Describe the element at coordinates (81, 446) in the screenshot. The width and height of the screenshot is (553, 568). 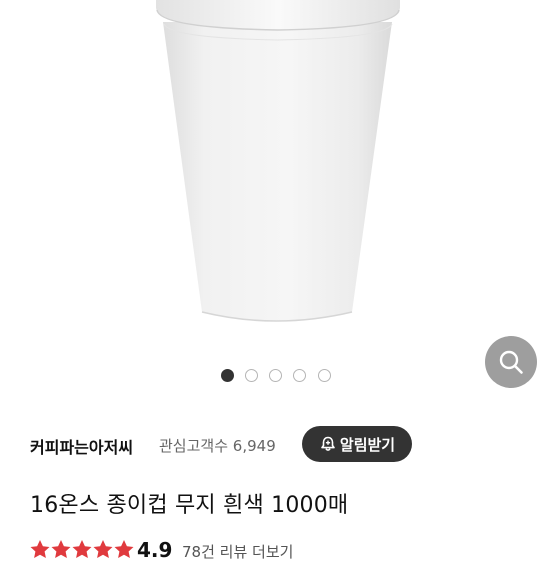
I see `seller-name: 커피파는아저씨` at that location.